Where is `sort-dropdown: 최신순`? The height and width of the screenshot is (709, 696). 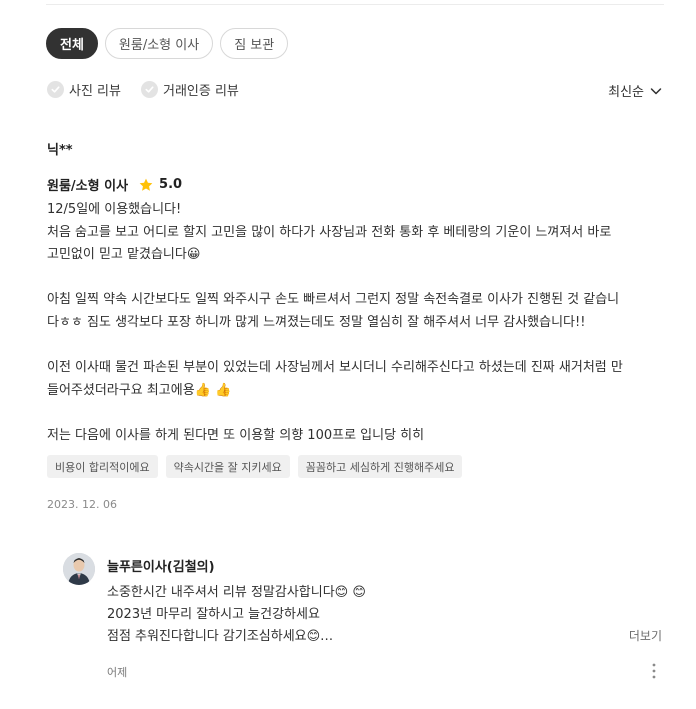
sort-dropdown: 최신순 is located at coordinates (635, 90).